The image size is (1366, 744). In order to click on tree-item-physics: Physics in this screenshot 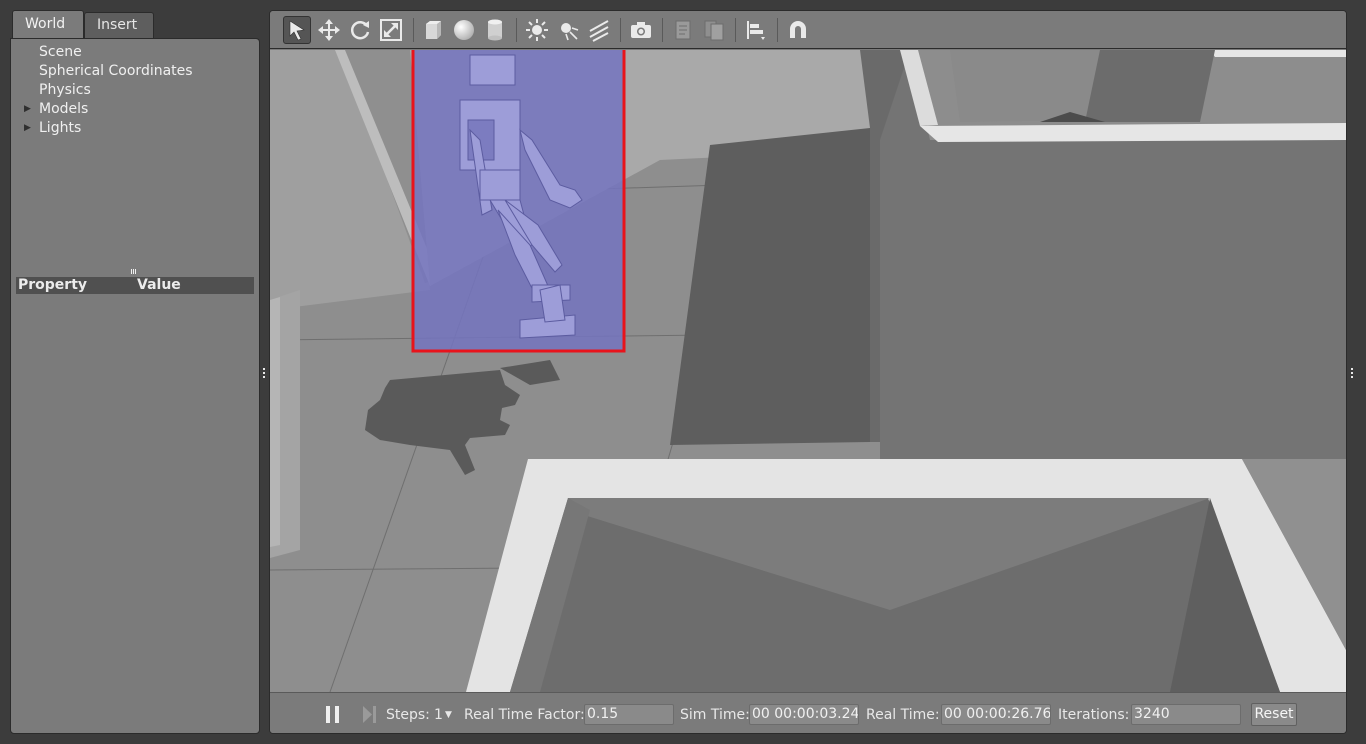, I will do `click(135, 90)`.